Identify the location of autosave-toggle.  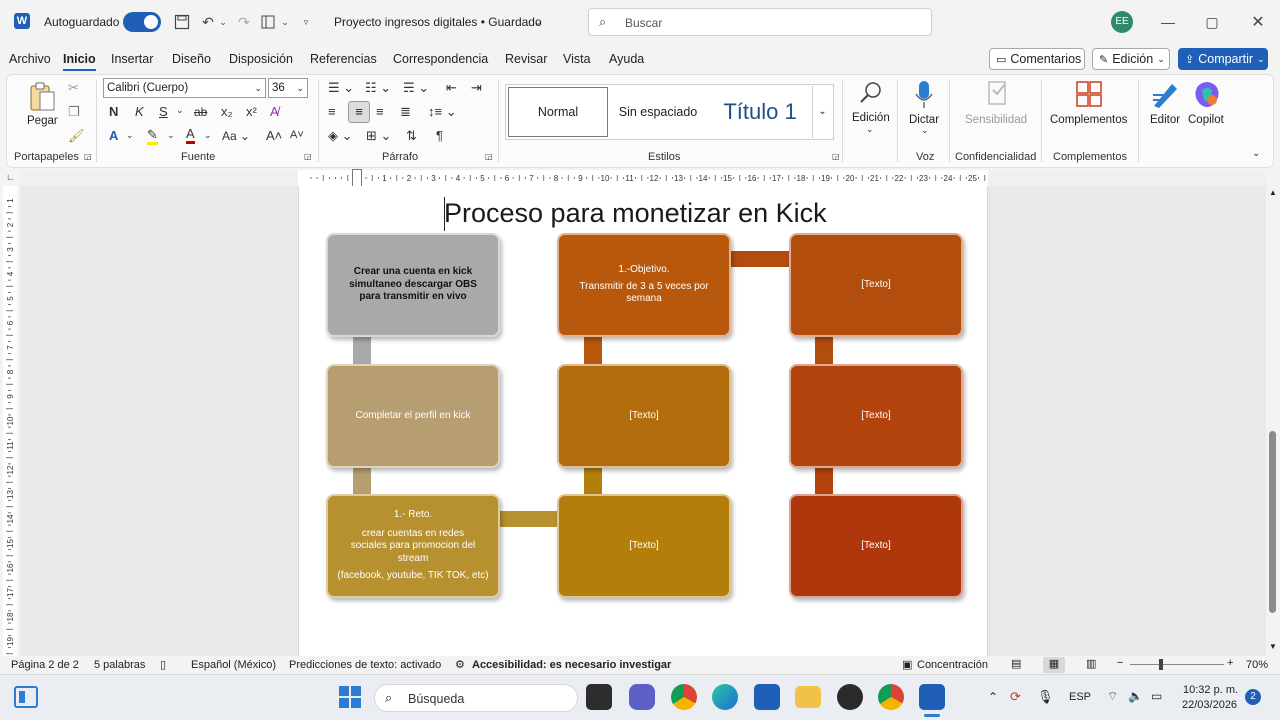
(142, 22).